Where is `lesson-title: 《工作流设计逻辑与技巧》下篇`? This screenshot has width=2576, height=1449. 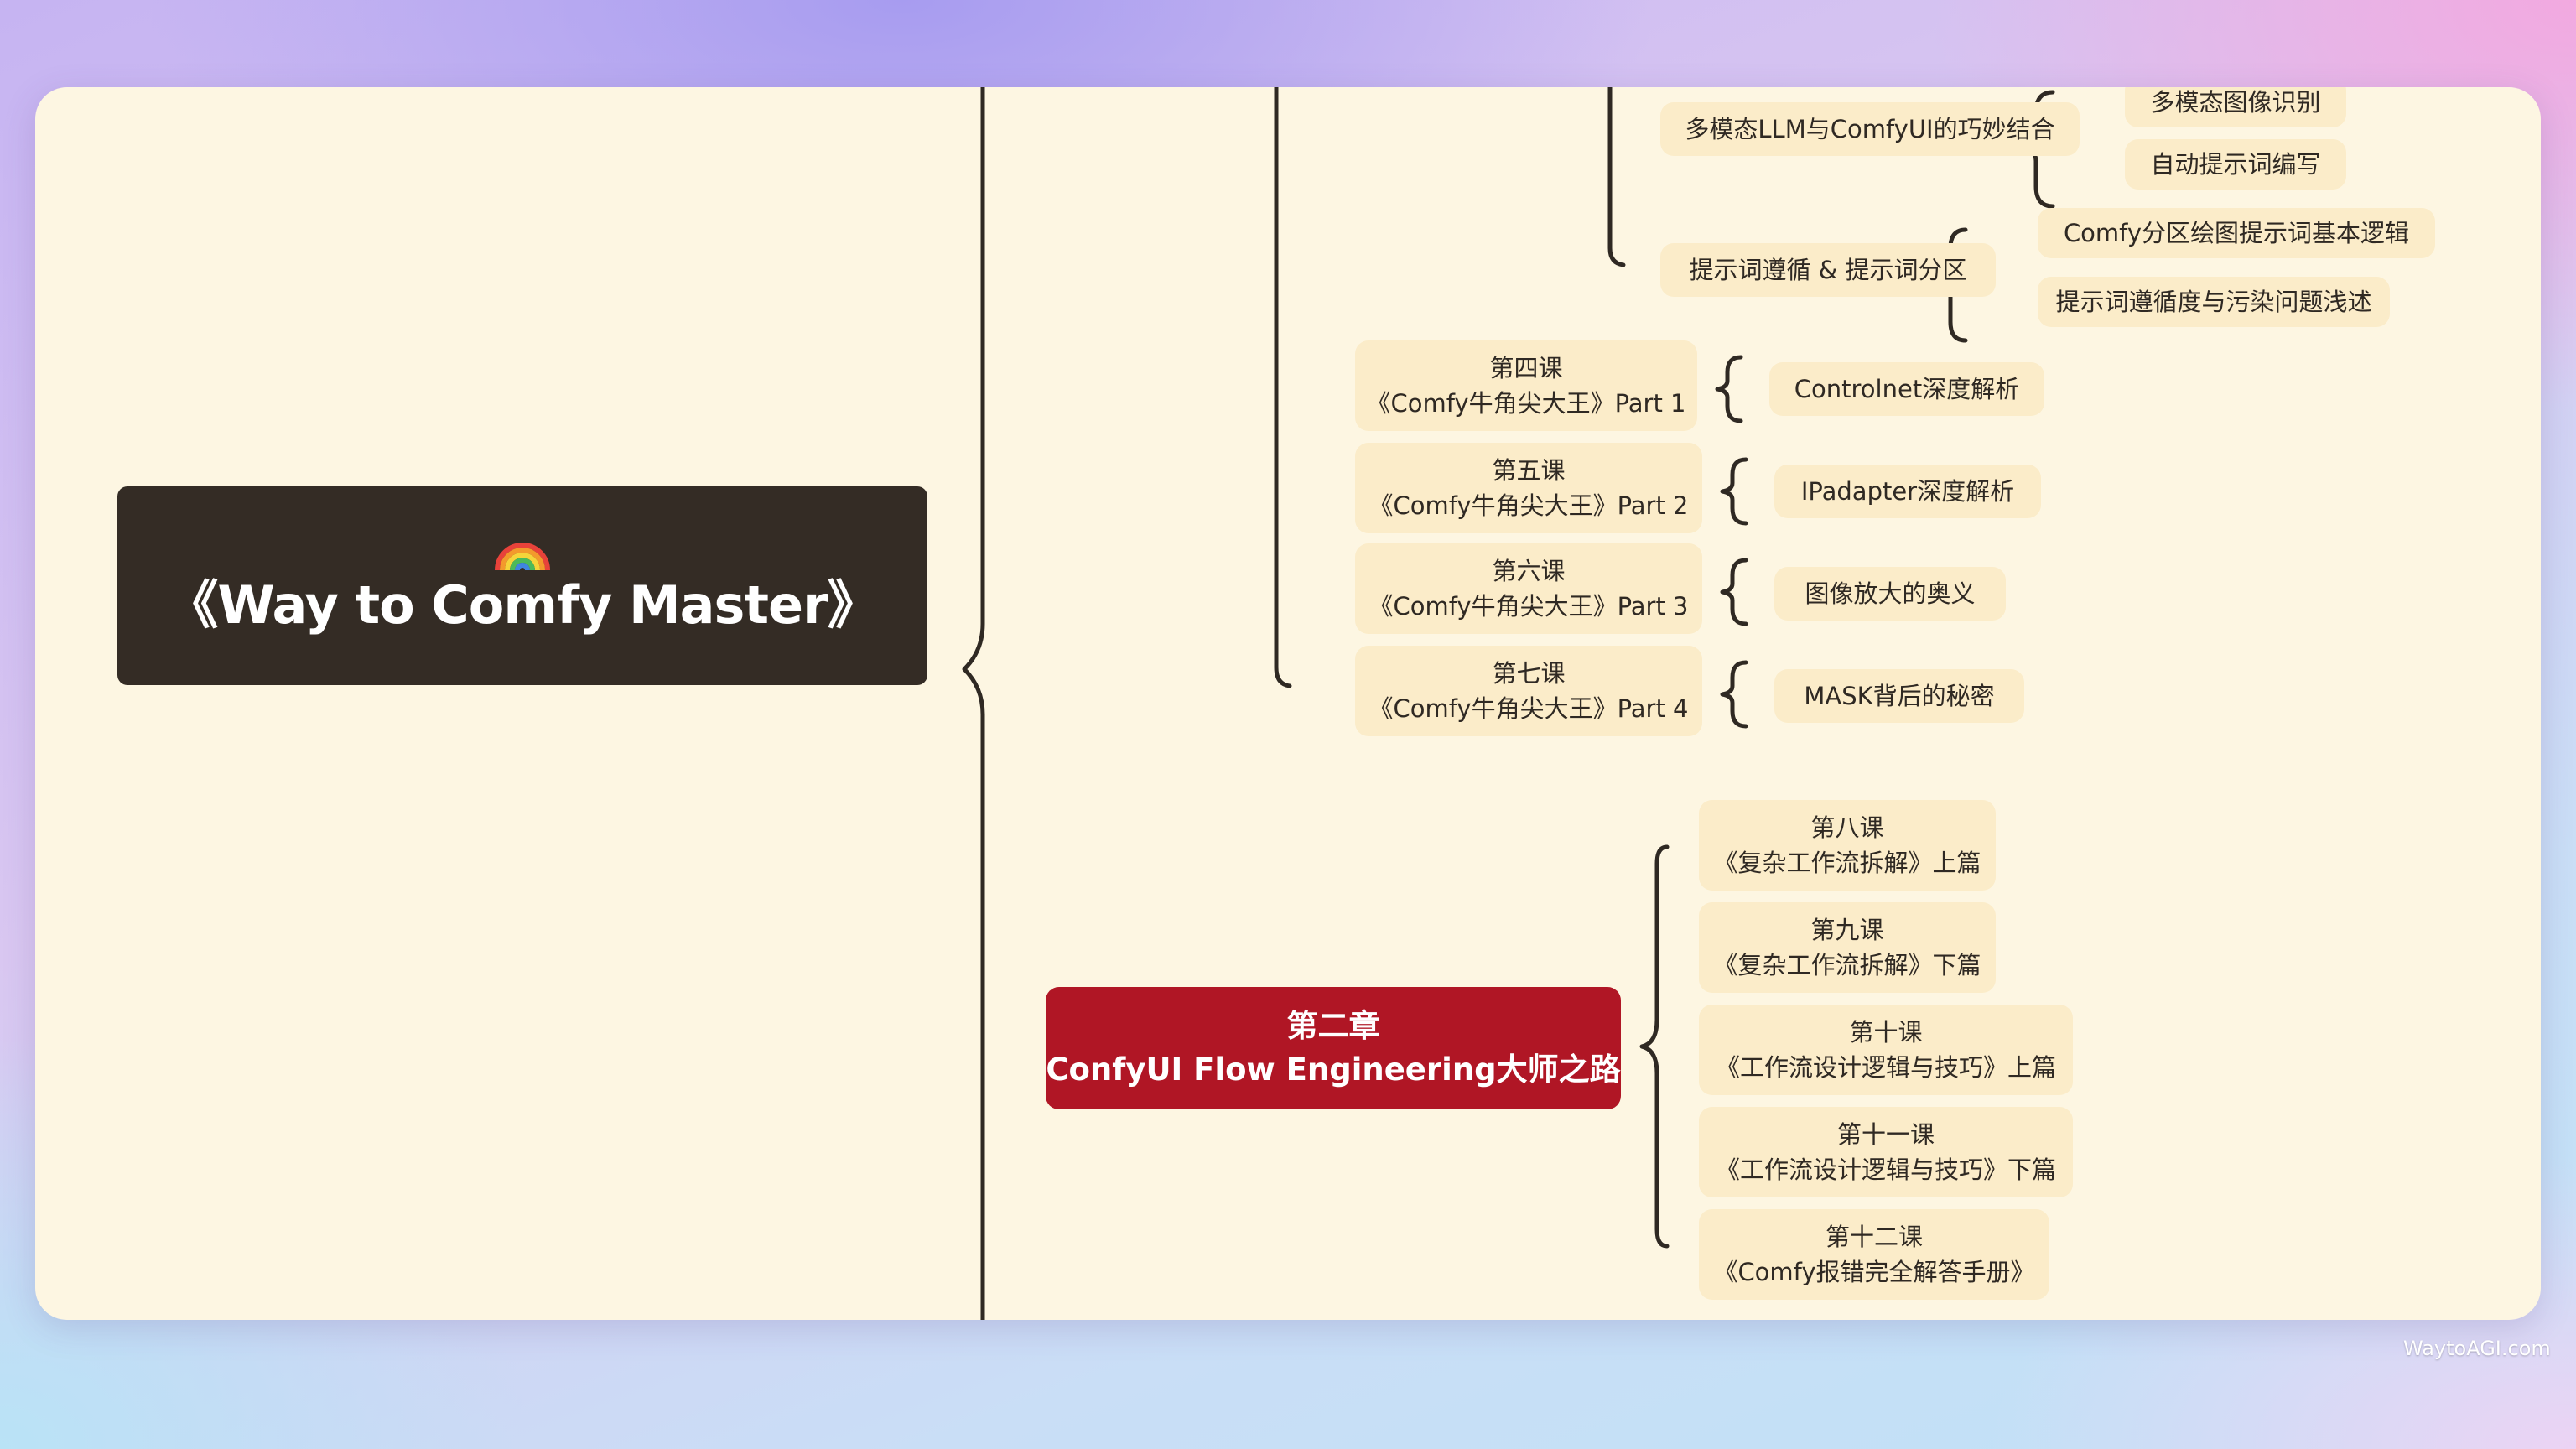 lesson-title: 《工作流设计逻辑与技巧》下篇 is located at coordinates (1885, 1170).